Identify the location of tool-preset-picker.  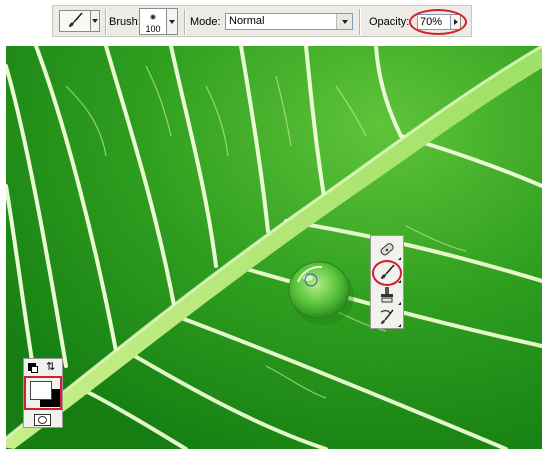
(75, 21).